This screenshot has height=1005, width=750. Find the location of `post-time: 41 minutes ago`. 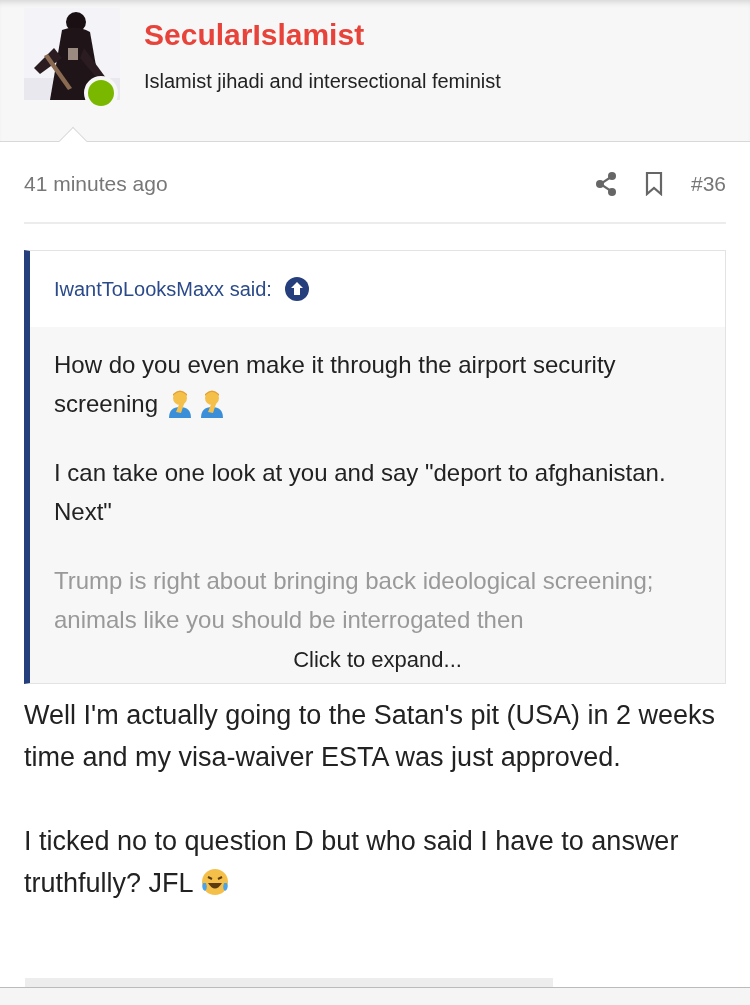

post-time: 41 minutes ago is located at coordinates (96, 184).